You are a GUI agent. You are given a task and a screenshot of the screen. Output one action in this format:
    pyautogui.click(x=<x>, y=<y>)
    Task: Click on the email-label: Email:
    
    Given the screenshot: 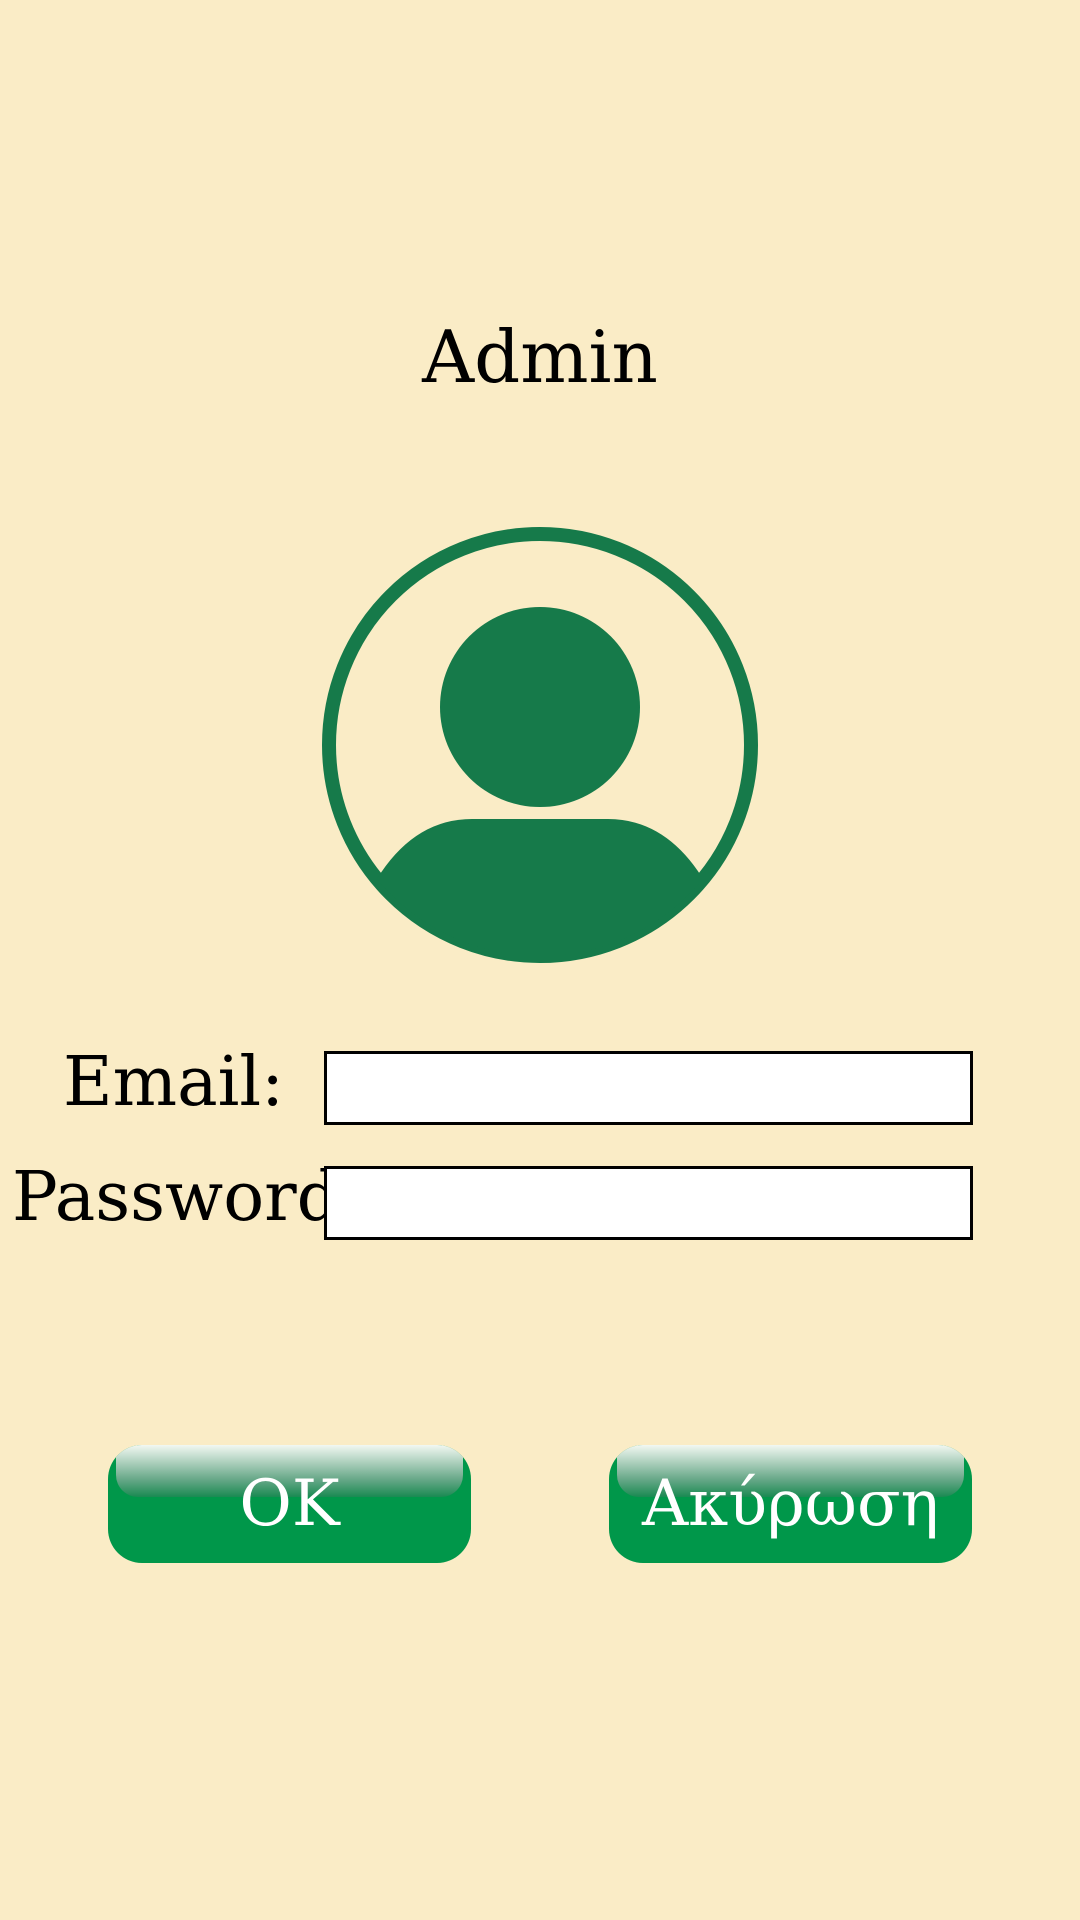 What is the action you would take?
    pyautogui.click(x=174, y=1082)
    